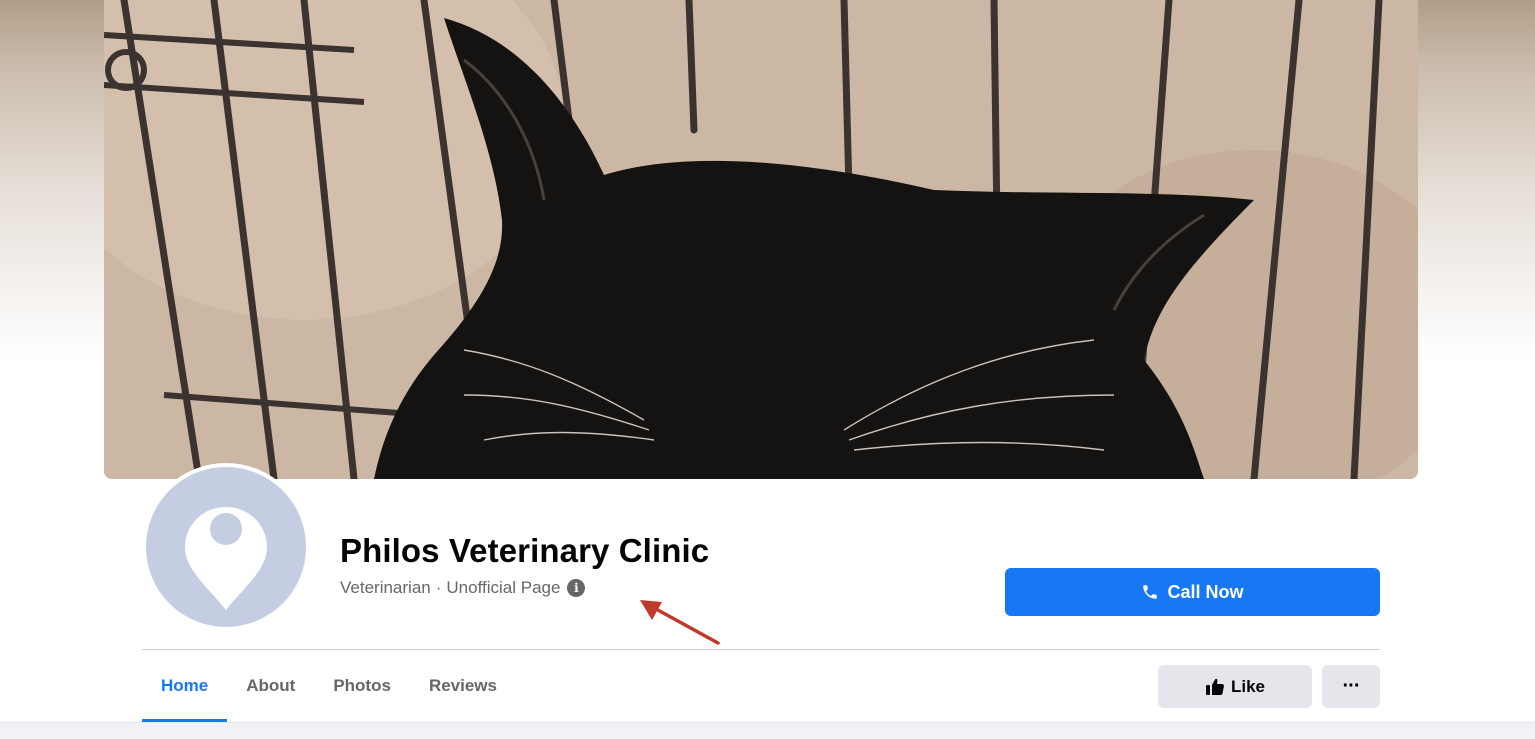 Image resolution: width=1535 pixels, height=739 pixels. I want to click on location-pin-icon, so click(226, 558).